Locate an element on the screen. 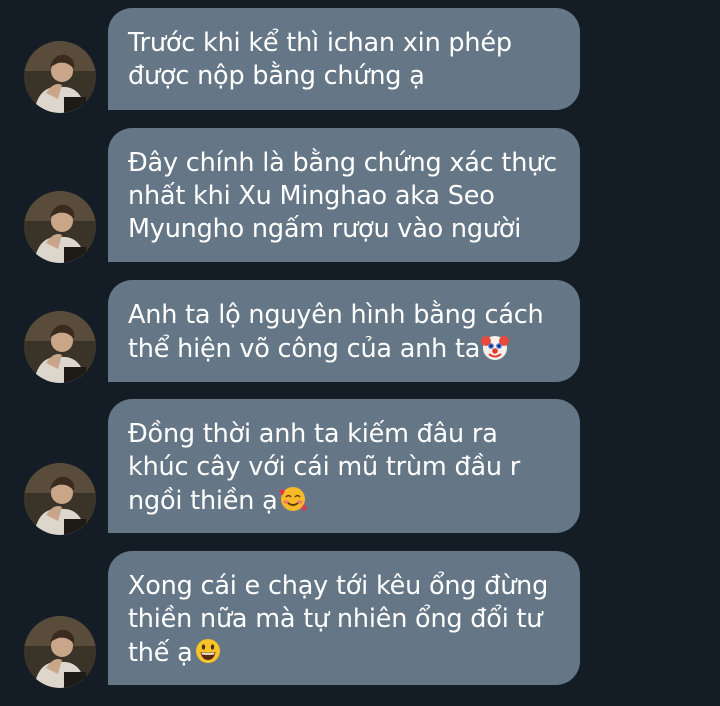 Image resolution: width=720 pixels, height=706 pixels. clown-face-icon is located at coordinates (495, 348).